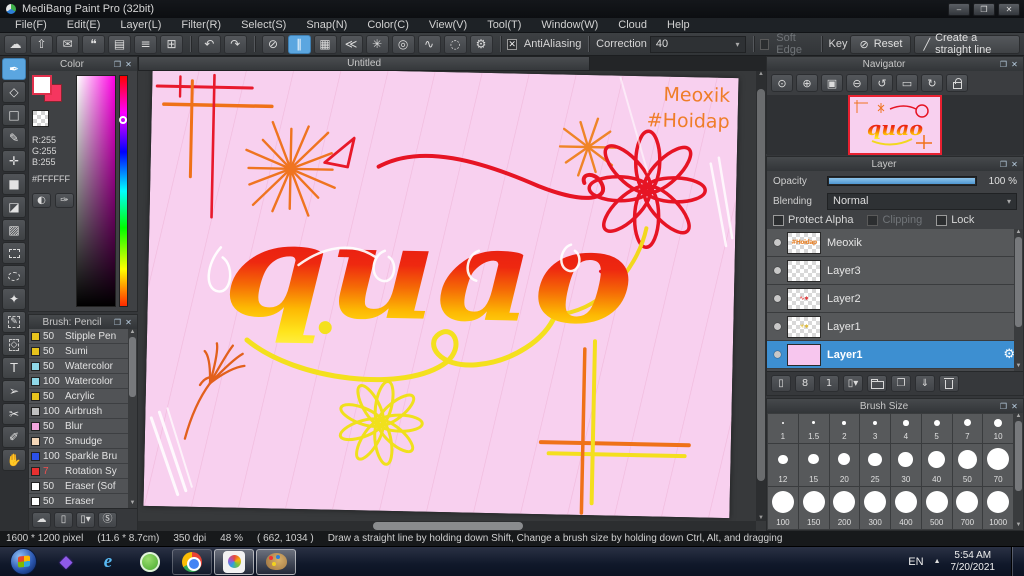 This screenshot has width=1024, height=576. I want to click on snap-curve-icon: ∿, so click(429, 44).